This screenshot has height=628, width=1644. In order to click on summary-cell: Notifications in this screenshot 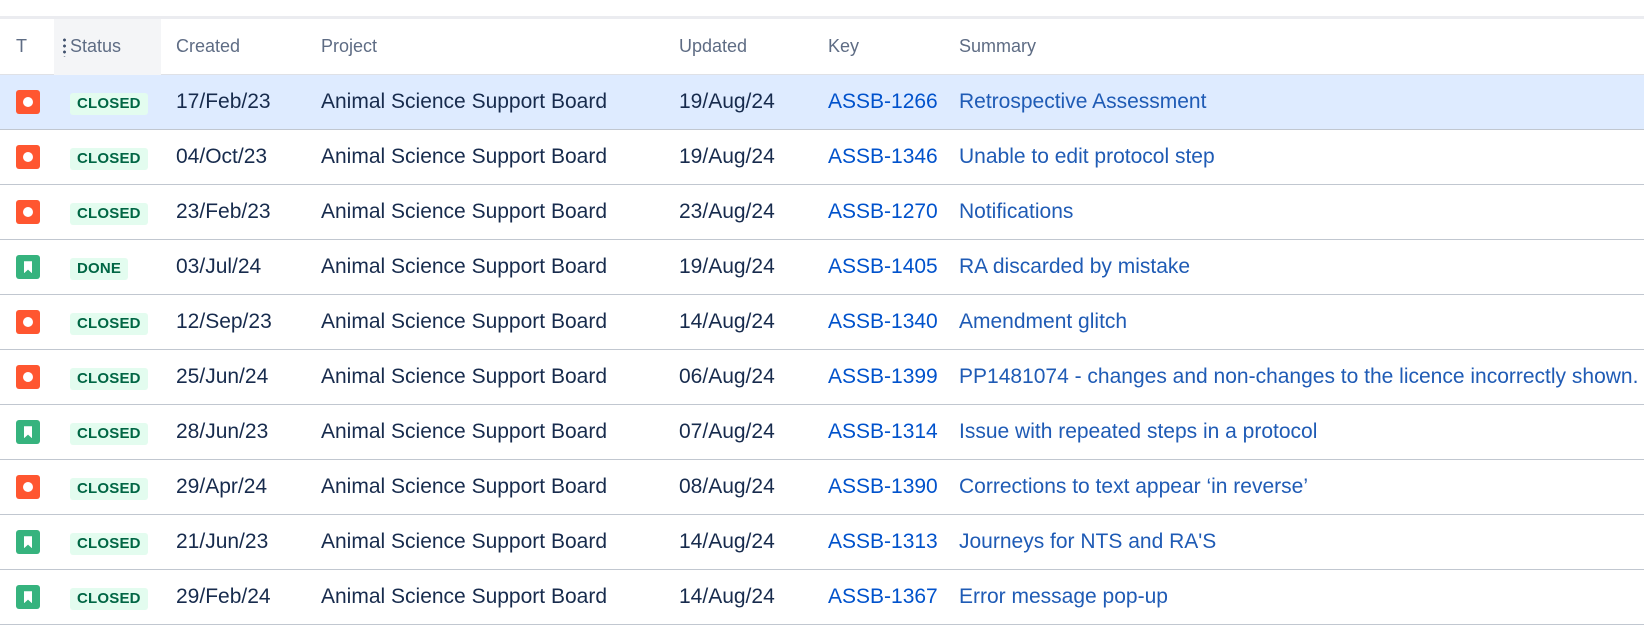, I will do `click(1294, 212)`.